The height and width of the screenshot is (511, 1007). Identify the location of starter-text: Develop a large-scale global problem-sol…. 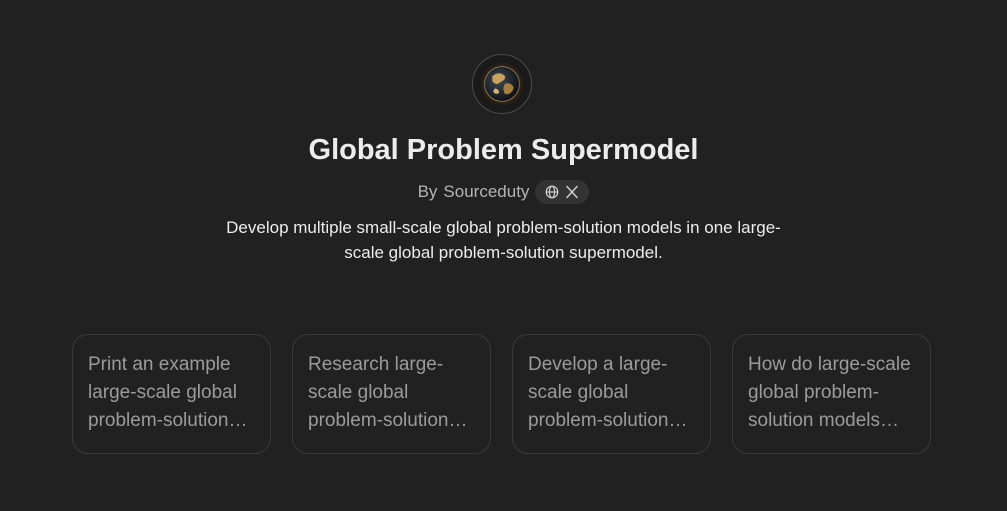
(598, 392).